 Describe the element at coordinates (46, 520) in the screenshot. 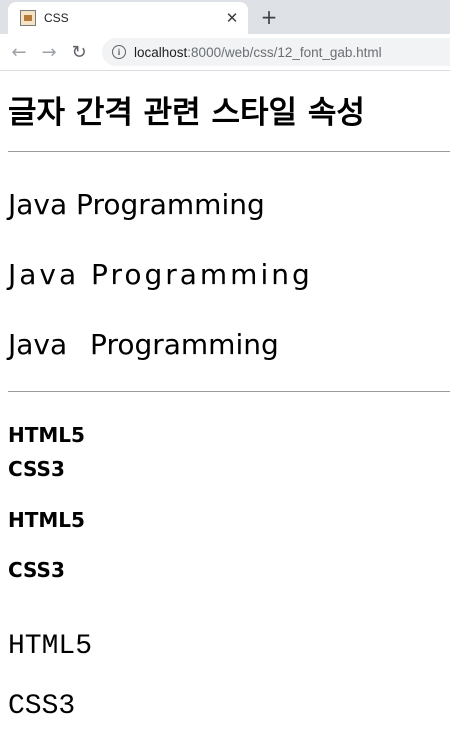

I see `html5-text-spaced: HTML5` at that location.